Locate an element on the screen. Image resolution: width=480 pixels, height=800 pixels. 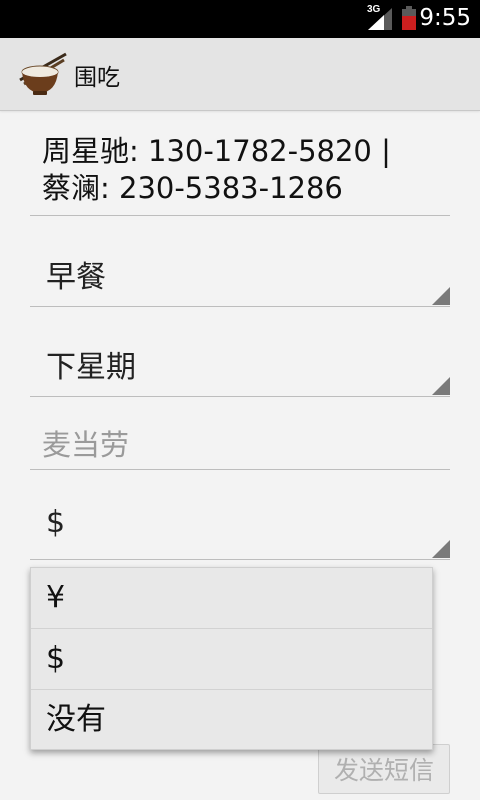
action-bar: 围吃 is located at coordinates (240, 74).